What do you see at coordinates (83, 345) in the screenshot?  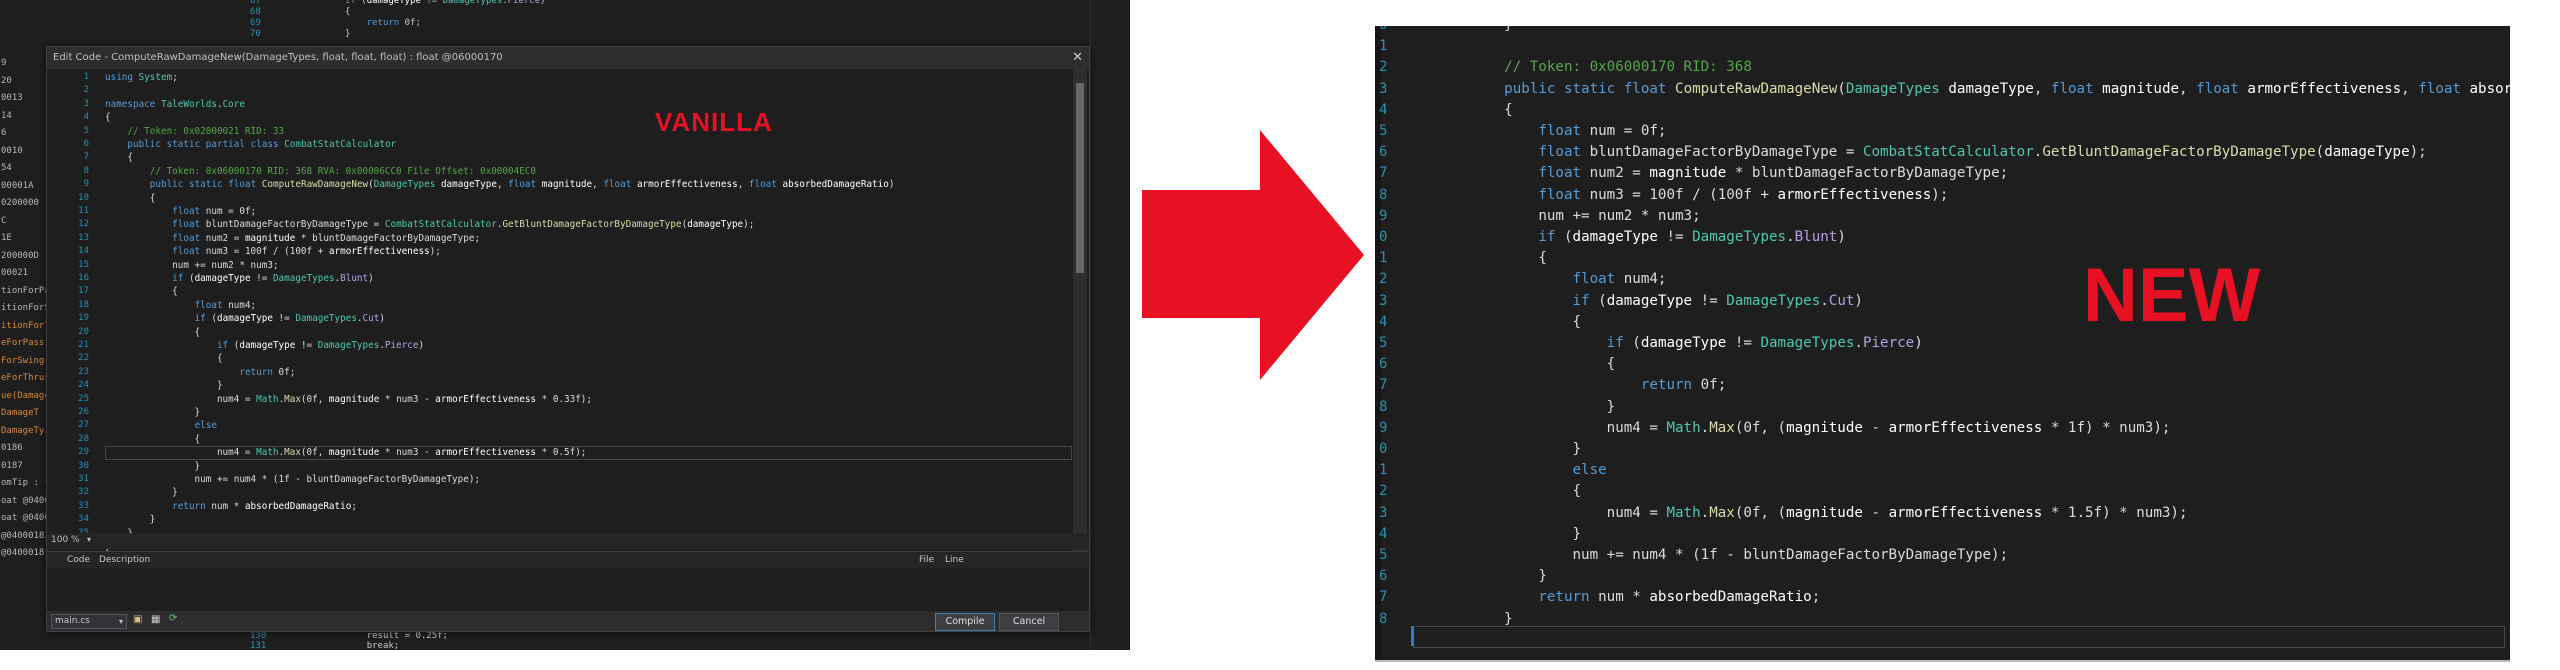 I see `line-number: 21` at bounding box center [83, 345].